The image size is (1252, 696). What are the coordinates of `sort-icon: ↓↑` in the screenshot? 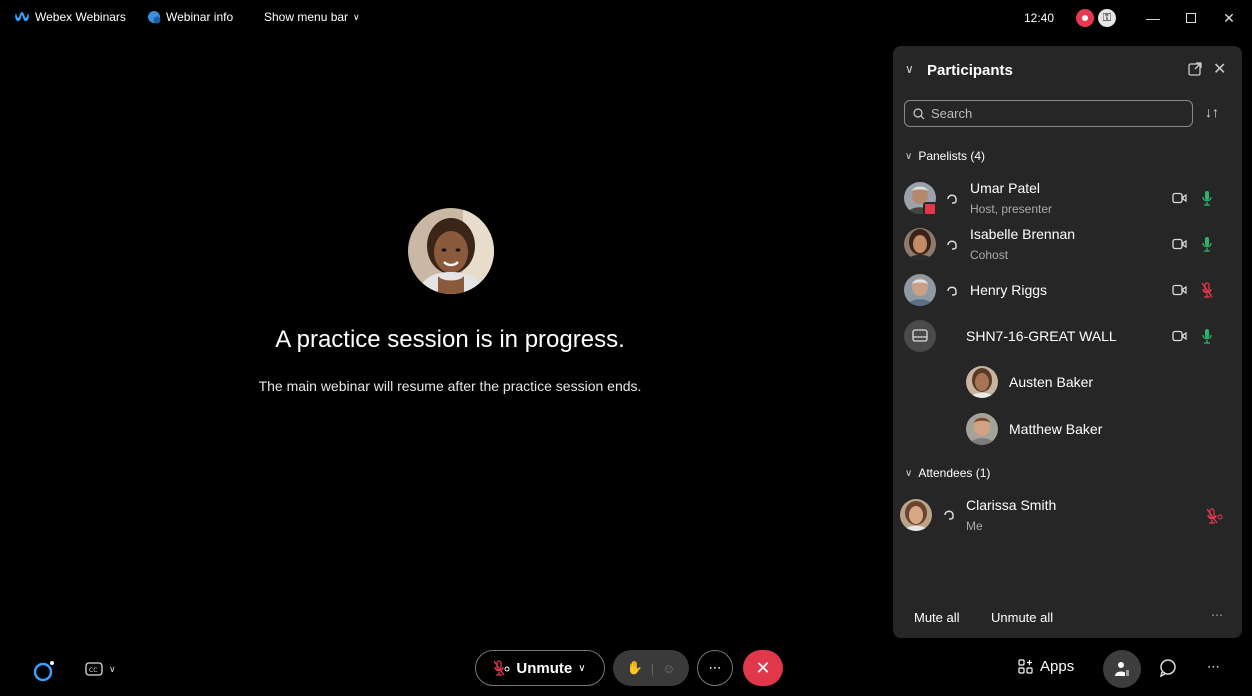 It's located at (1212, 112).